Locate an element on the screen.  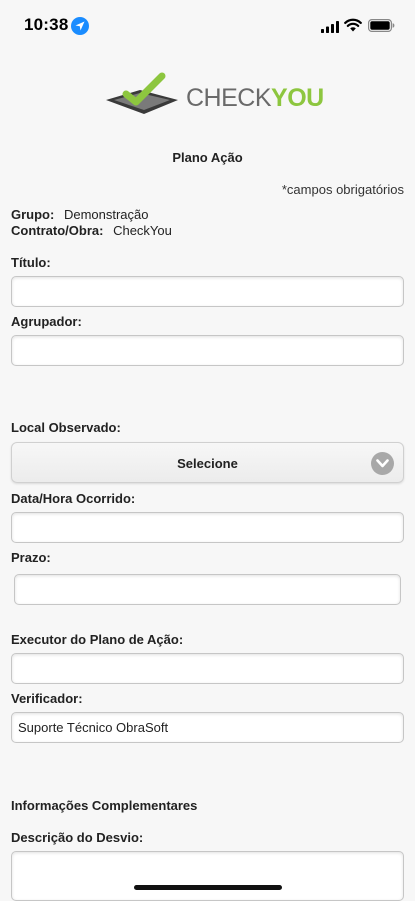
checkyou-logo: CHECKYOU is located at coordinates (214, 96).